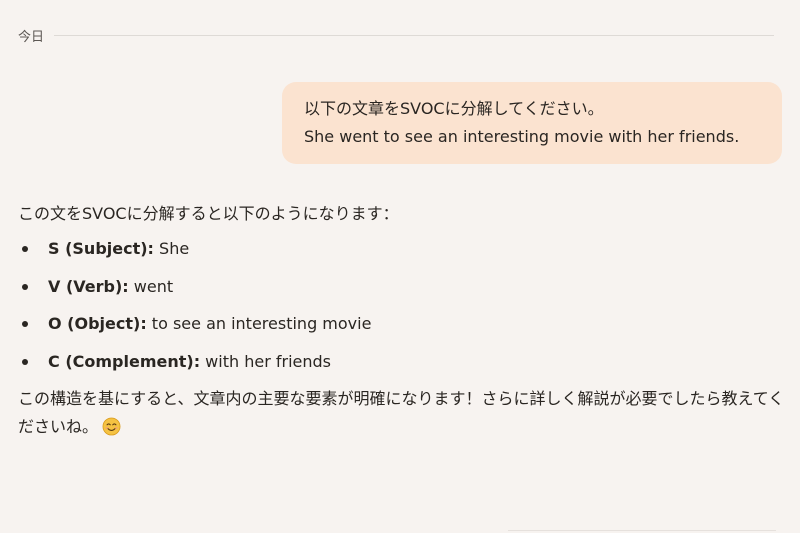 The height and width of the screenshot is (533, 800). Describe the element at coordinates (403, 293) in the screenshot. I see `svoc-item-verb: V (Verb): went` at that location.